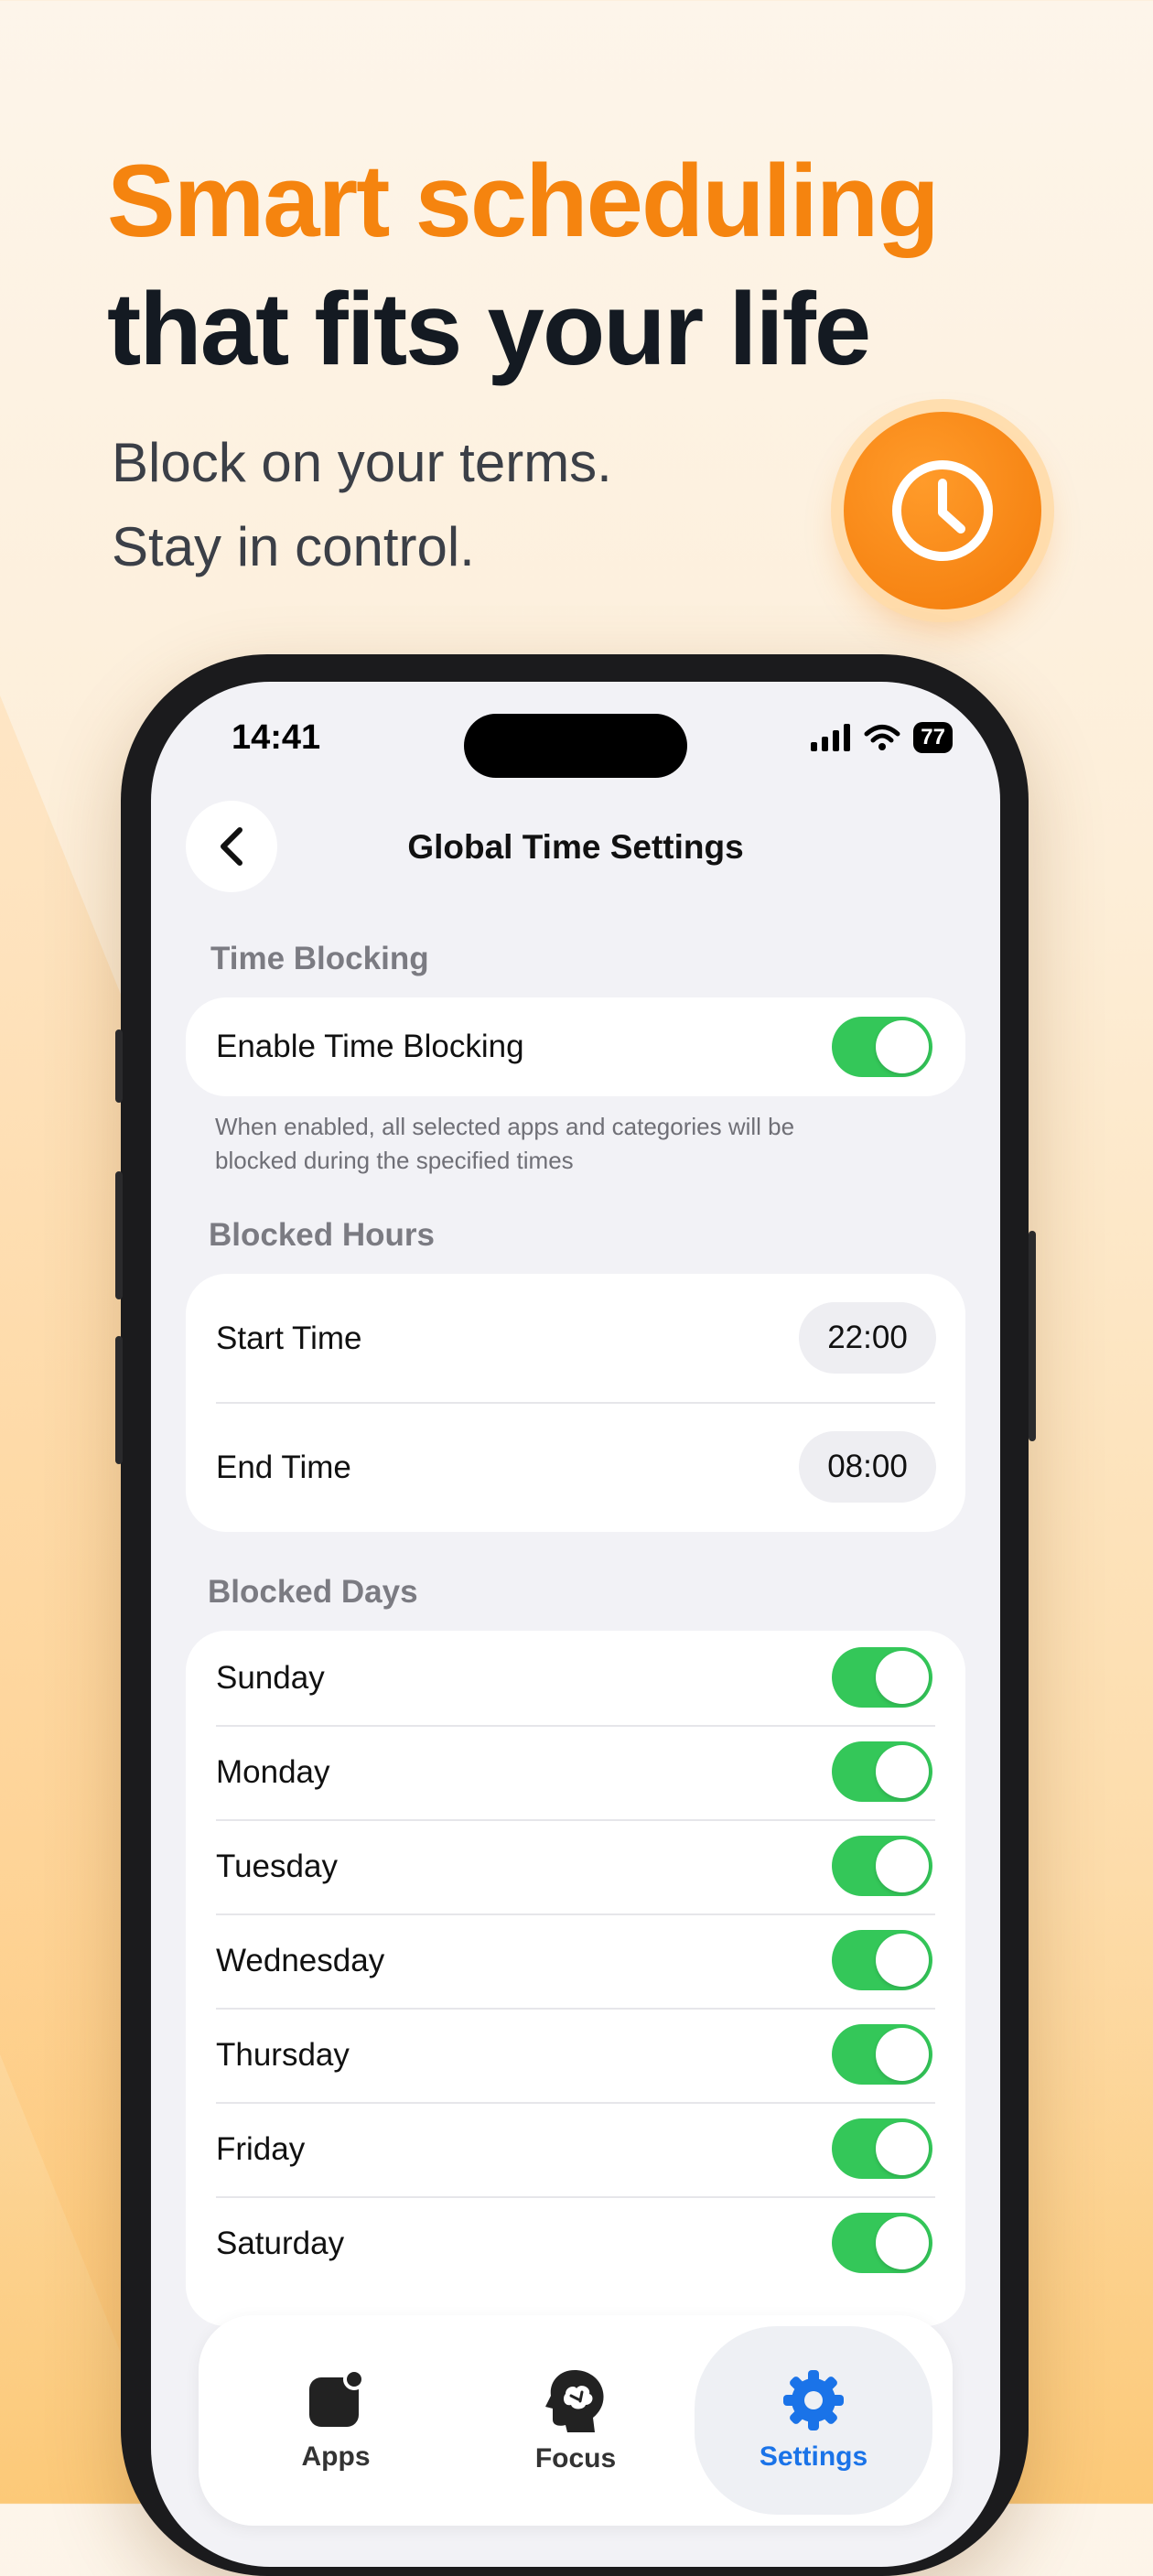 This screenshot has width=1153, height=2576. What do you see at coordinates (273, 1771) in the screenshot?
I see `day-label: Monday` at bounding box center [273, 1771].